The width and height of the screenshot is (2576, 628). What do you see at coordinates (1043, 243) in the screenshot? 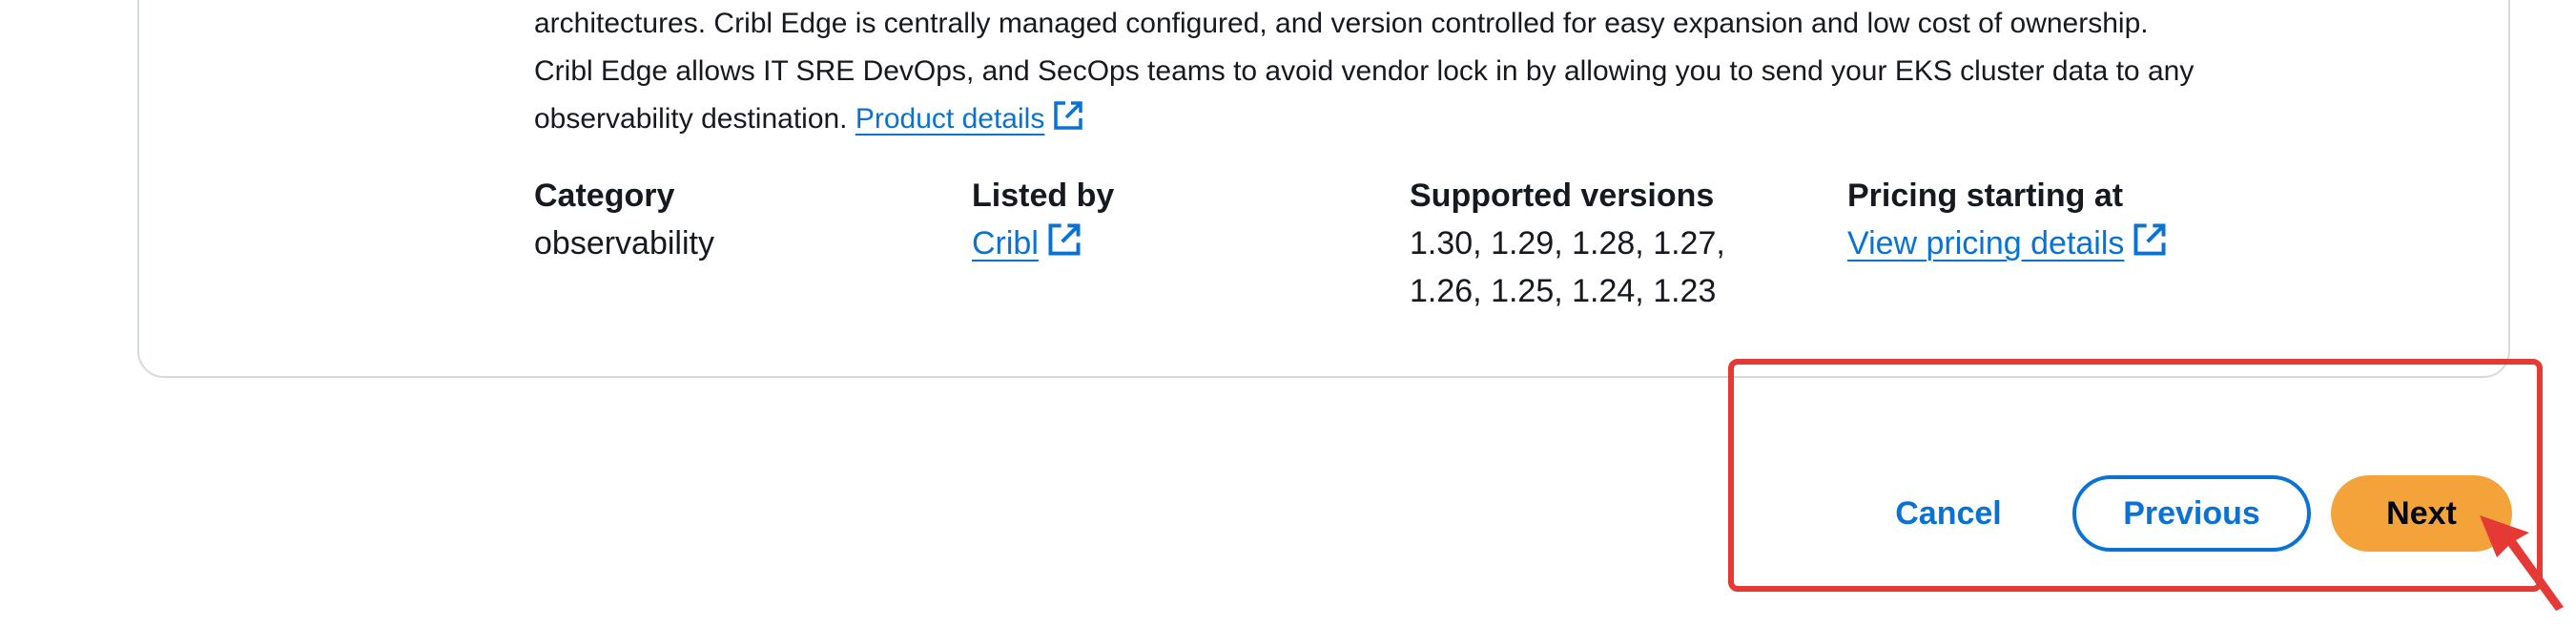
I see `listed-by-value-row: Cribl` at bounding box center [1043, 243].